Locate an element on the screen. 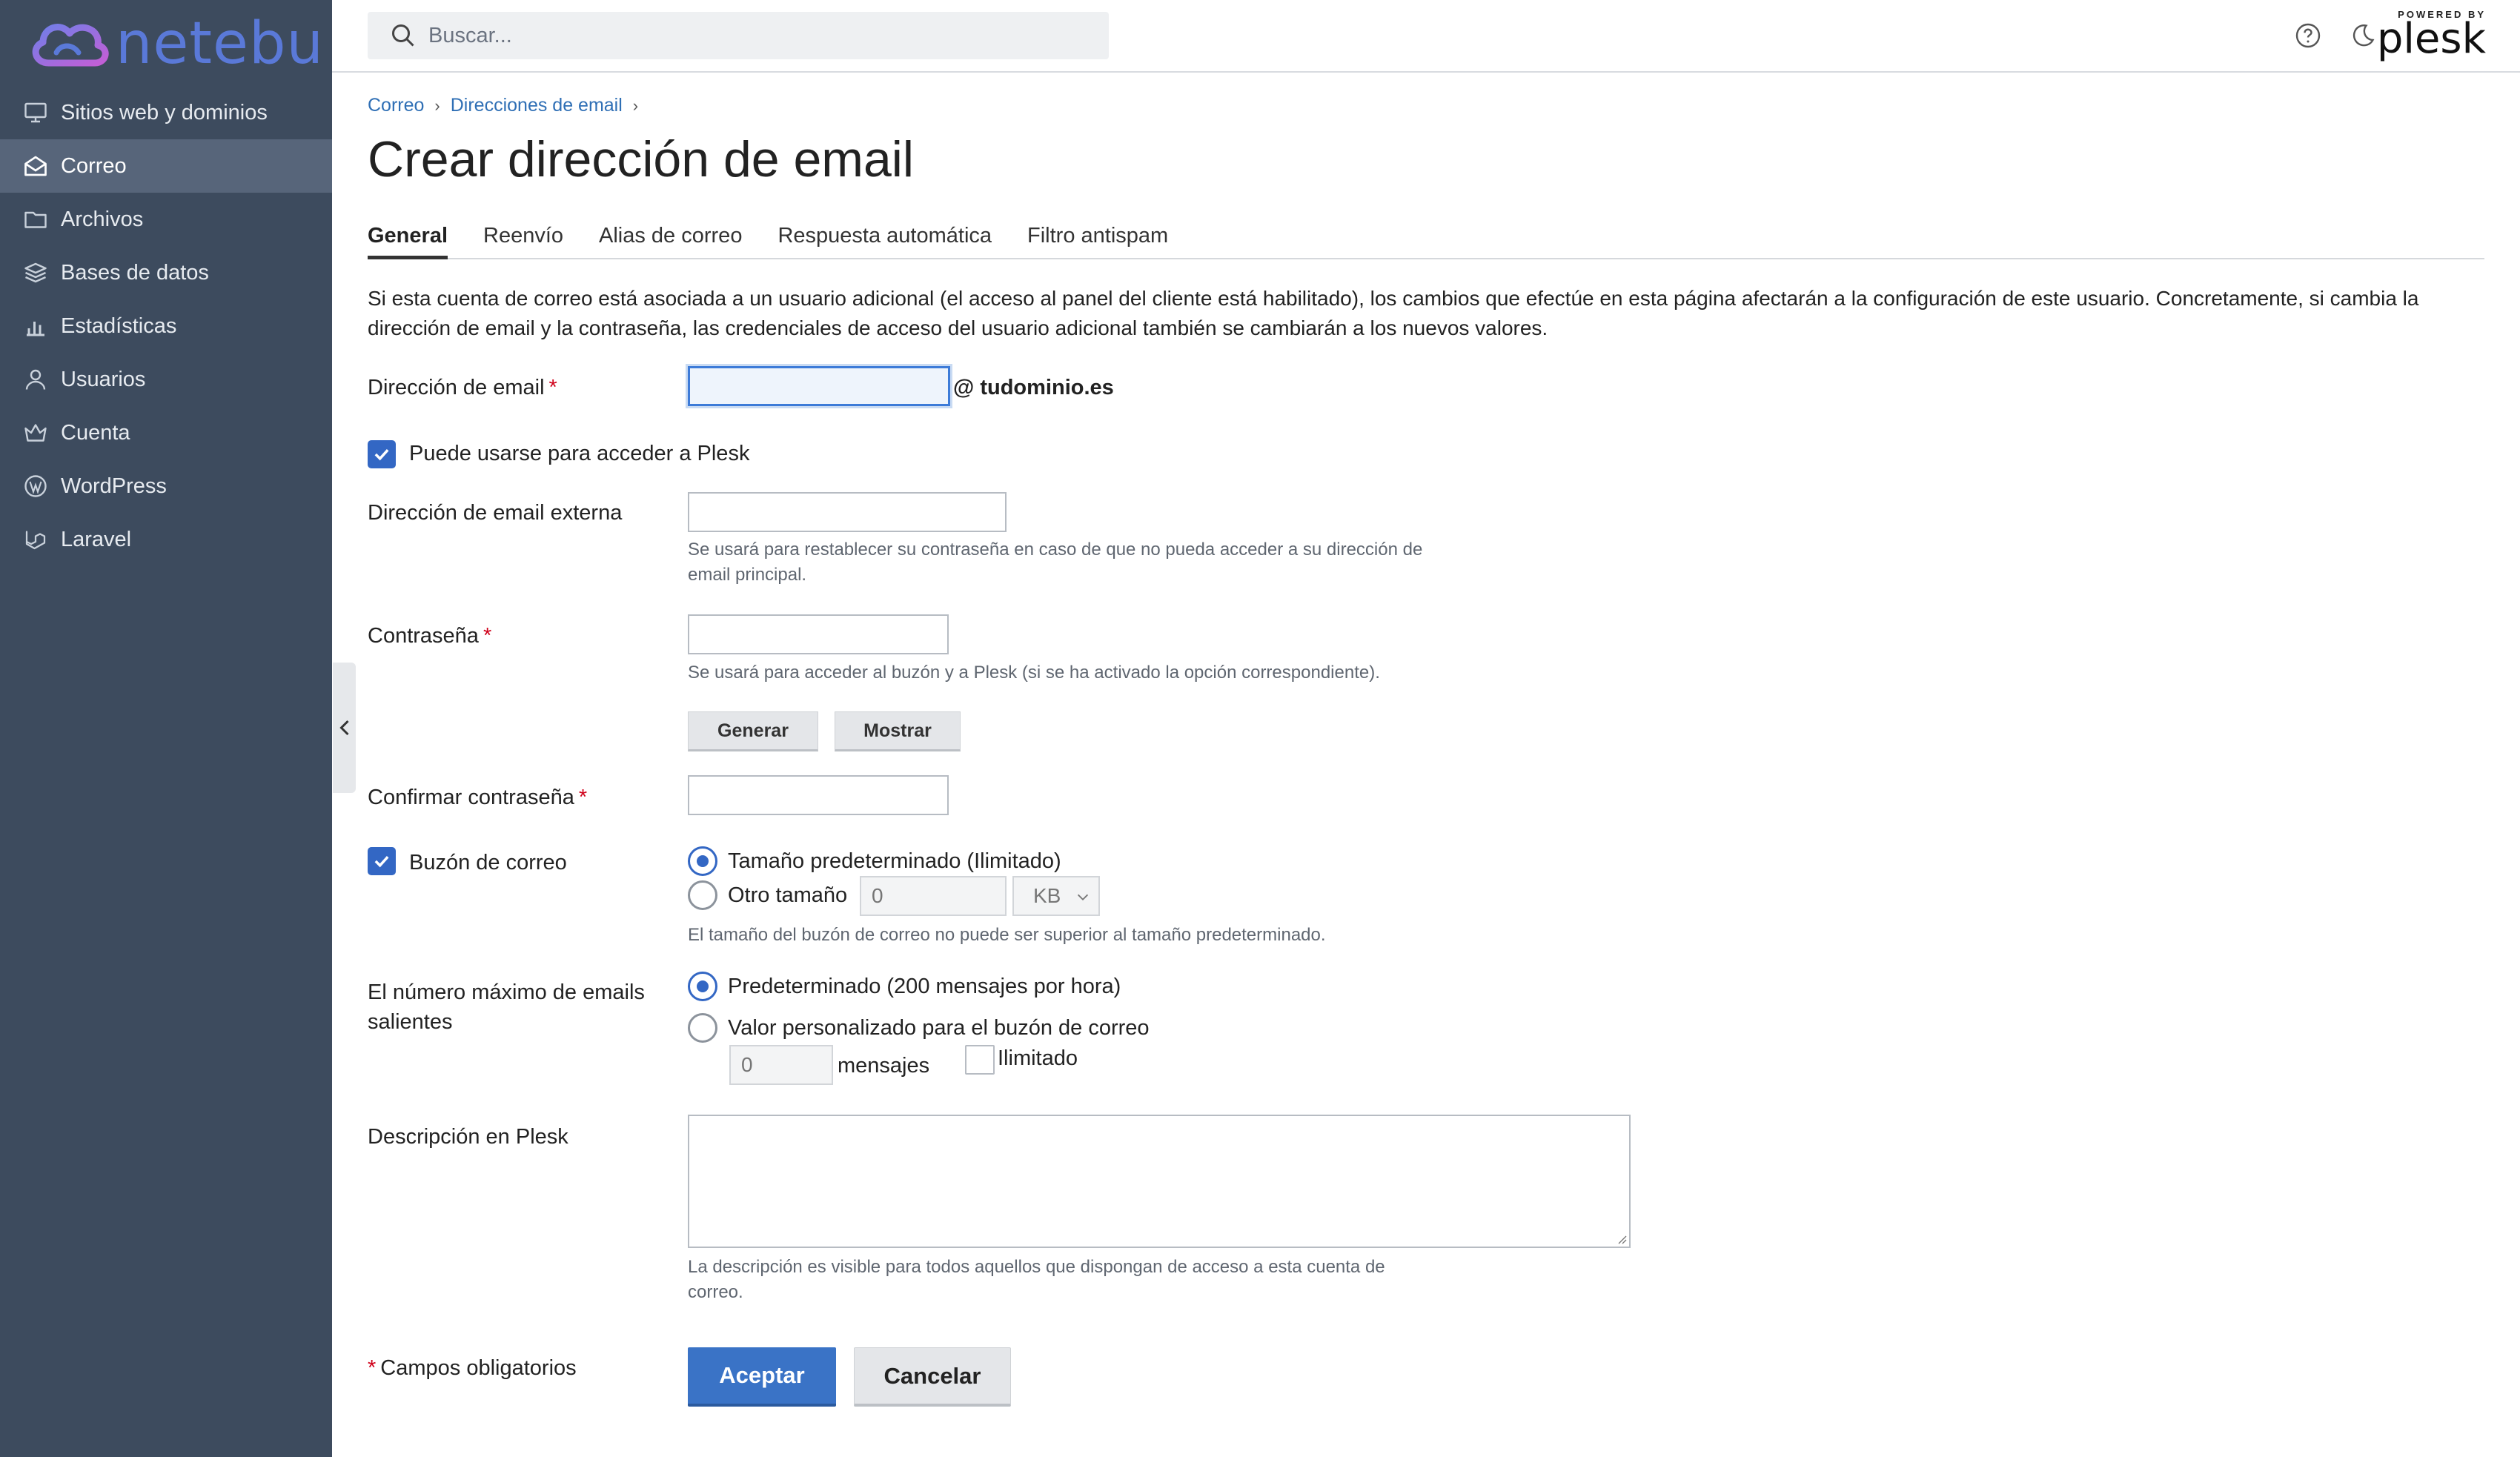 This screenshot has height=1457, width=2520. search-input is located at coordinates (755, 35).